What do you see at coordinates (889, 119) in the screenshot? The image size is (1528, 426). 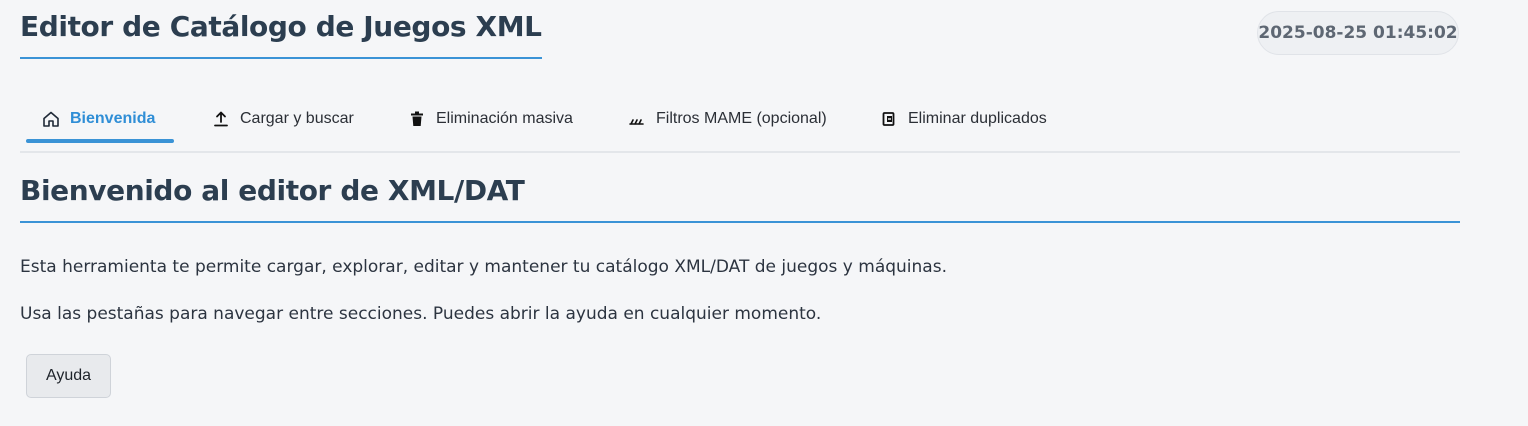 I see `remove-duplicate-icon` at bounding box center [889, 119].